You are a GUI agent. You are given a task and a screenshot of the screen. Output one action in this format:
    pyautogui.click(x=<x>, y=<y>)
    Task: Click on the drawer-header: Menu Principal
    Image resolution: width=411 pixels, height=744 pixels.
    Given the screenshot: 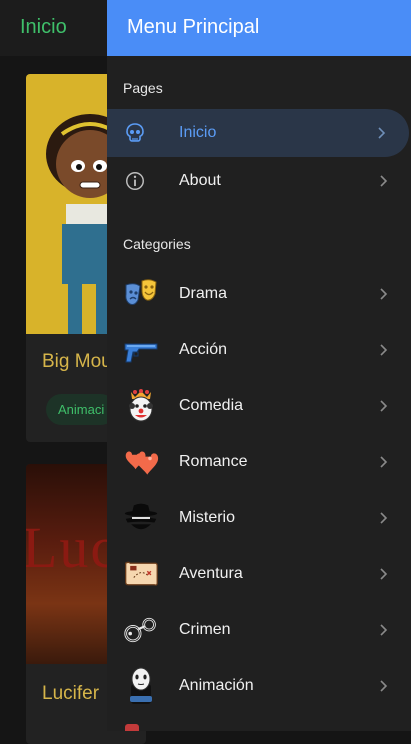 What is the action you would take?
    pyautogui.click(x=259, y=28)
    